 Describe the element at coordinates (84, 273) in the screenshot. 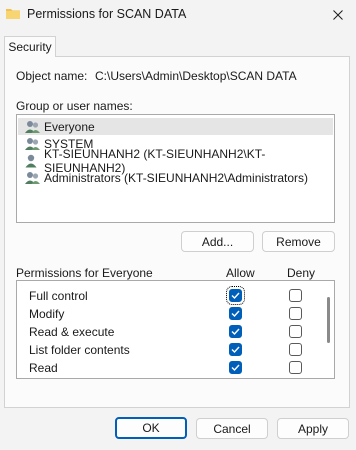

I see `permissions-header: Permissions for Everyone` at that location.